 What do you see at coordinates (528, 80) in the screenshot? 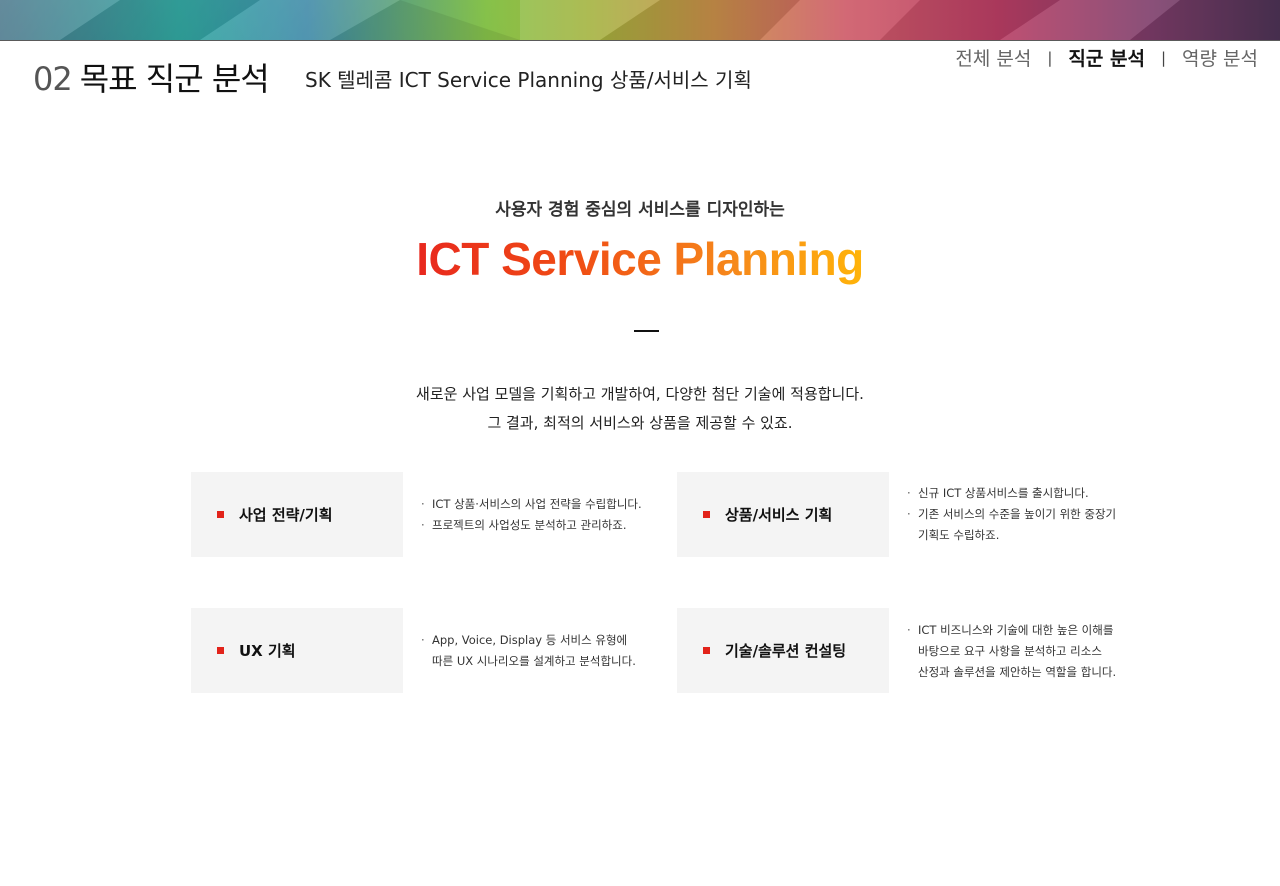
I see `page-subtitle: SK 텔레콤 ICT Service Planning 상품/서비스 기획` at bounding box center [528, 80].